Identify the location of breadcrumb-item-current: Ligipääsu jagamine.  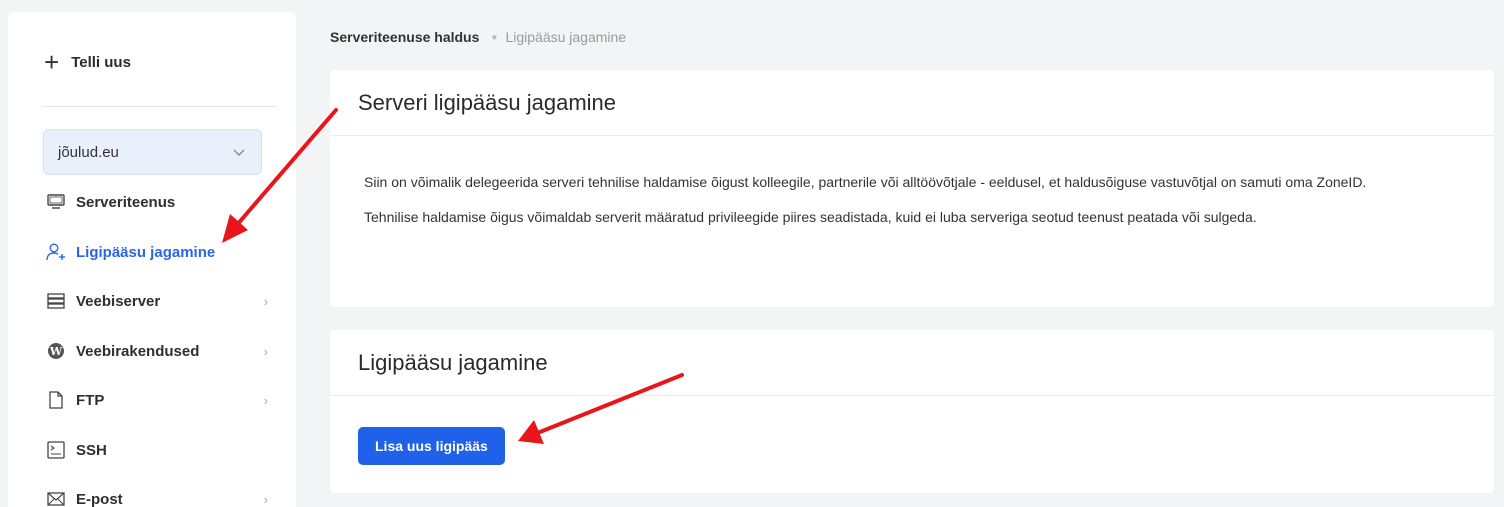
(566, 37).